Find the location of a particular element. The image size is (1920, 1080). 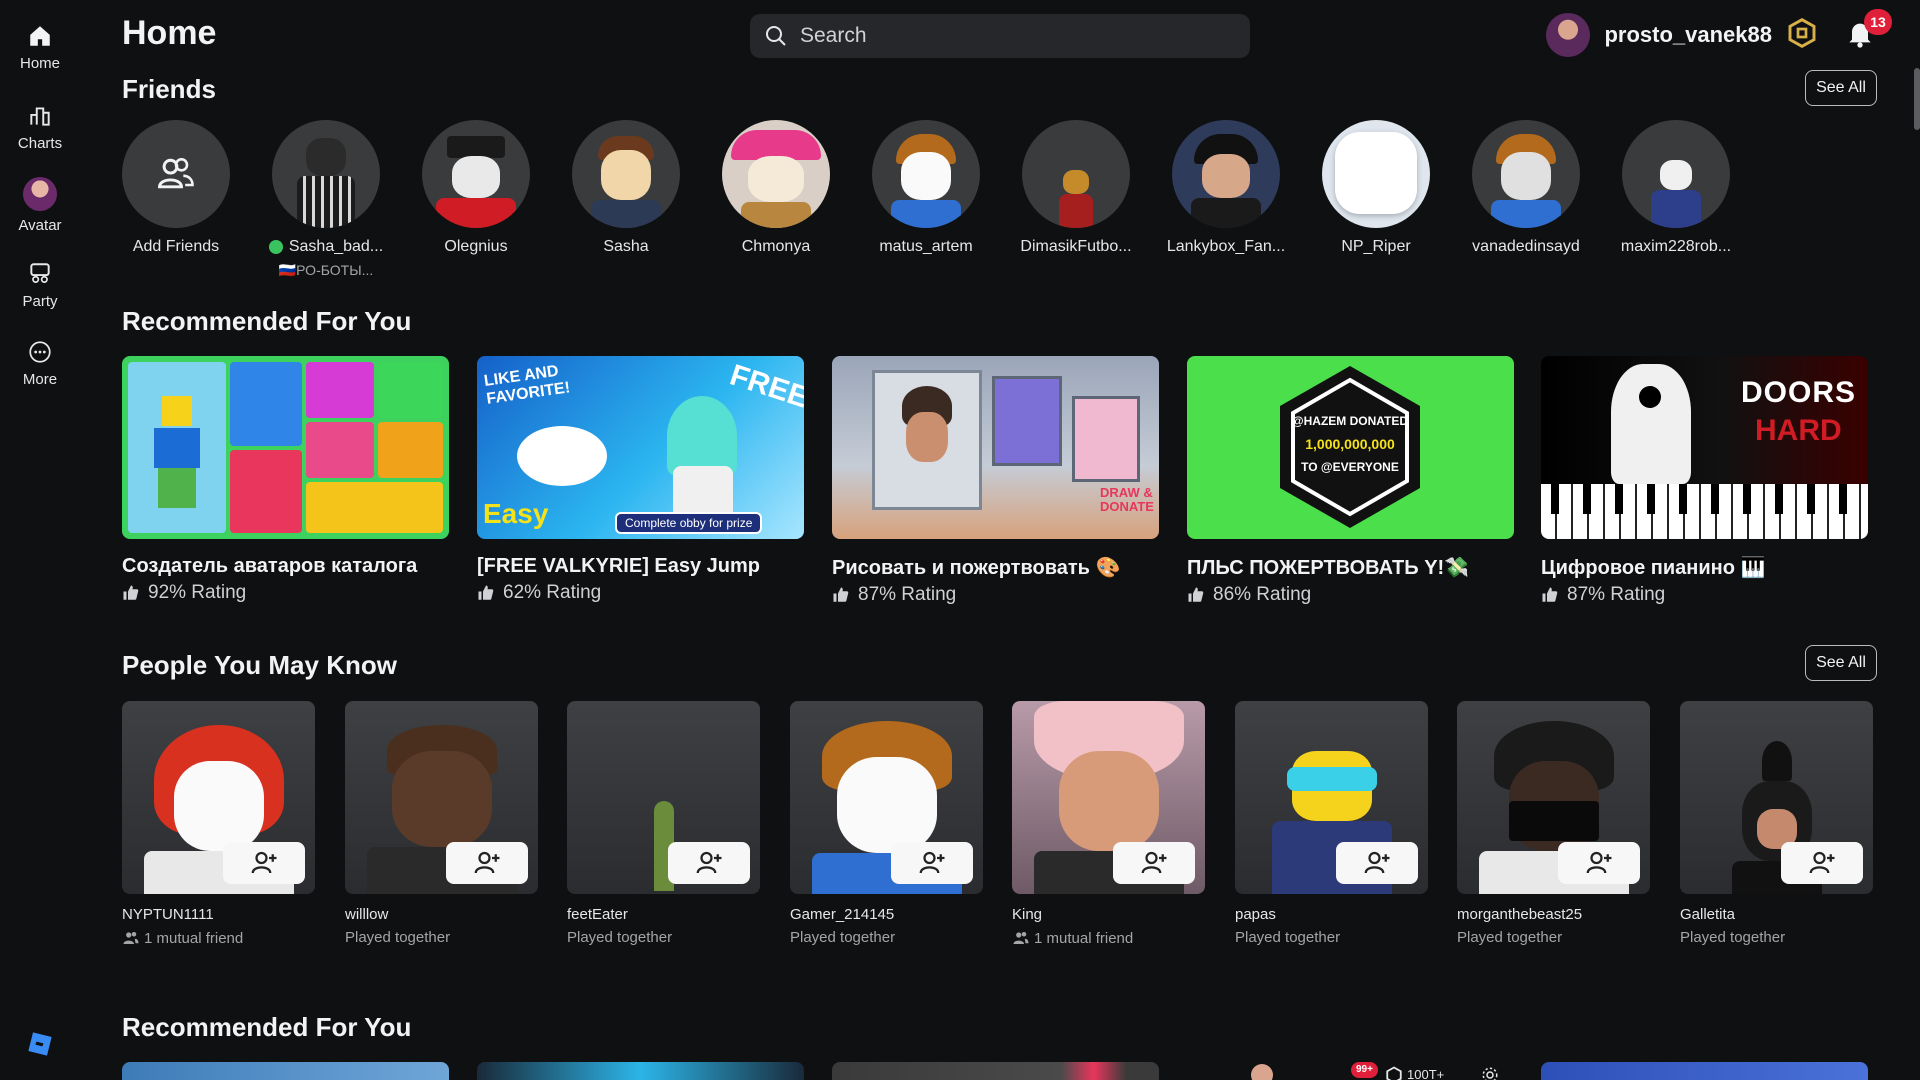

friend-name: NP_Riper is located at coordinates (1376, 246).